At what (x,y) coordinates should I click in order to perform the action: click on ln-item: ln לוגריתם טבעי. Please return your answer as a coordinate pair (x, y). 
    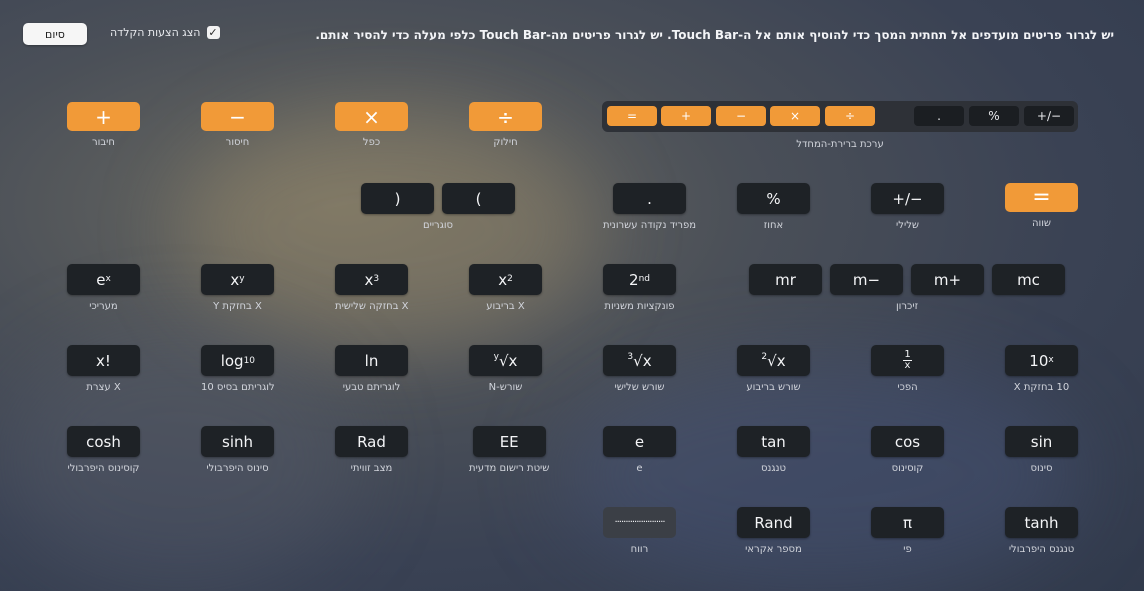
    Looking at the image, I should click on (371, 369).